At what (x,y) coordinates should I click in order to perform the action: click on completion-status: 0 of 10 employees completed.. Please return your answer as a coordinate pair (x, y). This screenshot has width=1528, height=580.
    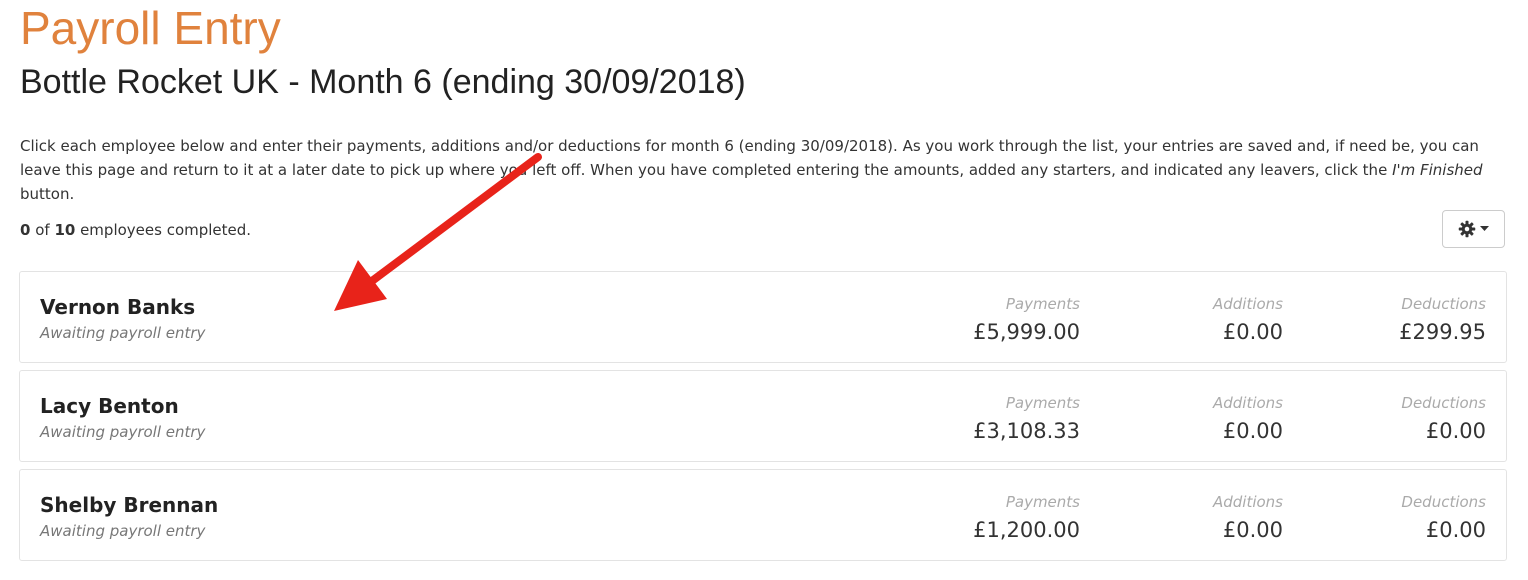
    Looking at the image, I should click on (135, 230).